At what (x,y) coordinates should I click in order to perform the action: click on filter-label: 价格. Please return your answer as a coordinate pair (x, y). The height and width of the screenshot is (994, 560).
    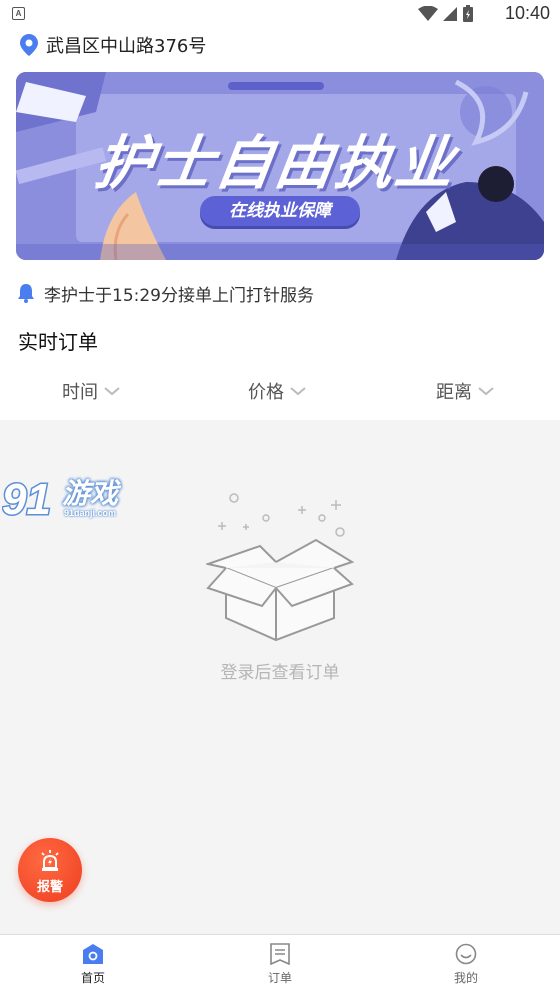
    Looking at the image, I should click on (266, 392).